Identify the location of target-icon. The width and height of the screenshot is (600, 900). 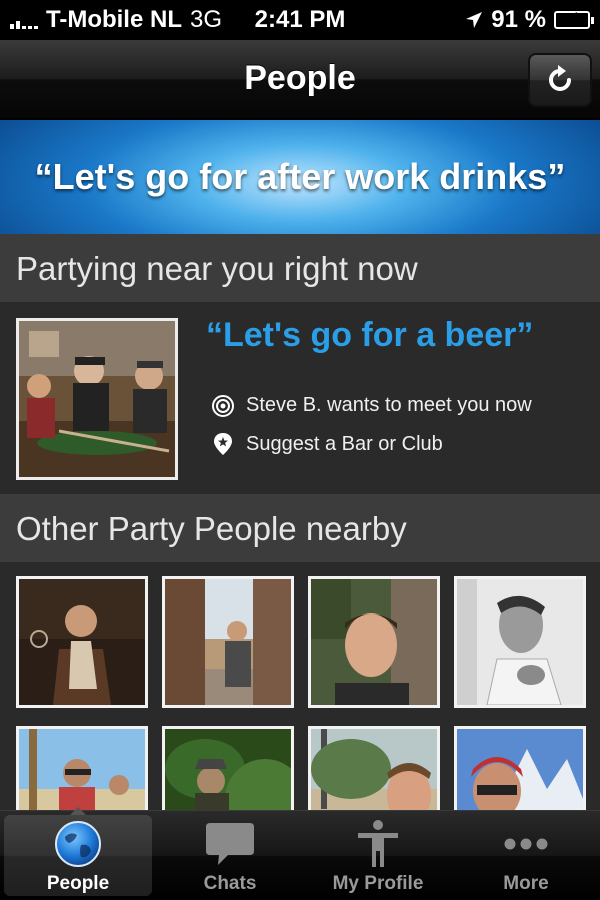
(223, 405).